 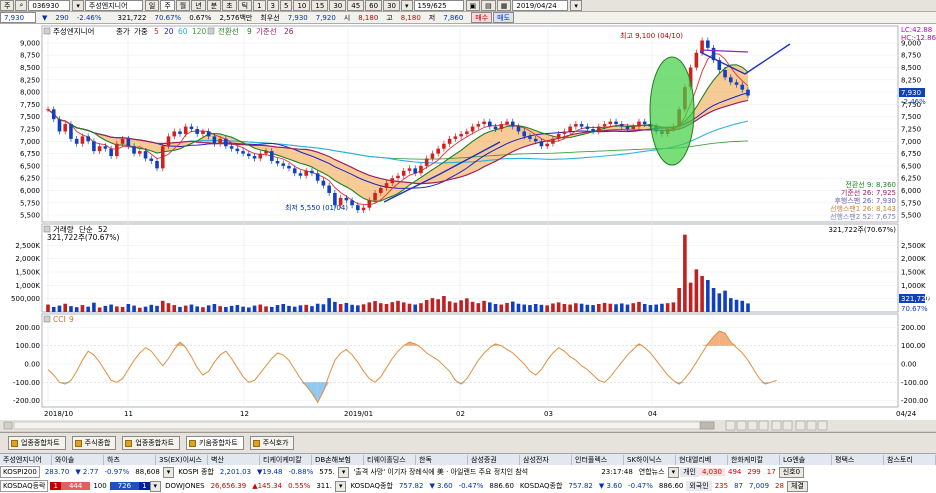 What do you see at coordinates (741, 425) in the screenshot?
I see `nav-prev-icon` at bounding box center [741, 425].